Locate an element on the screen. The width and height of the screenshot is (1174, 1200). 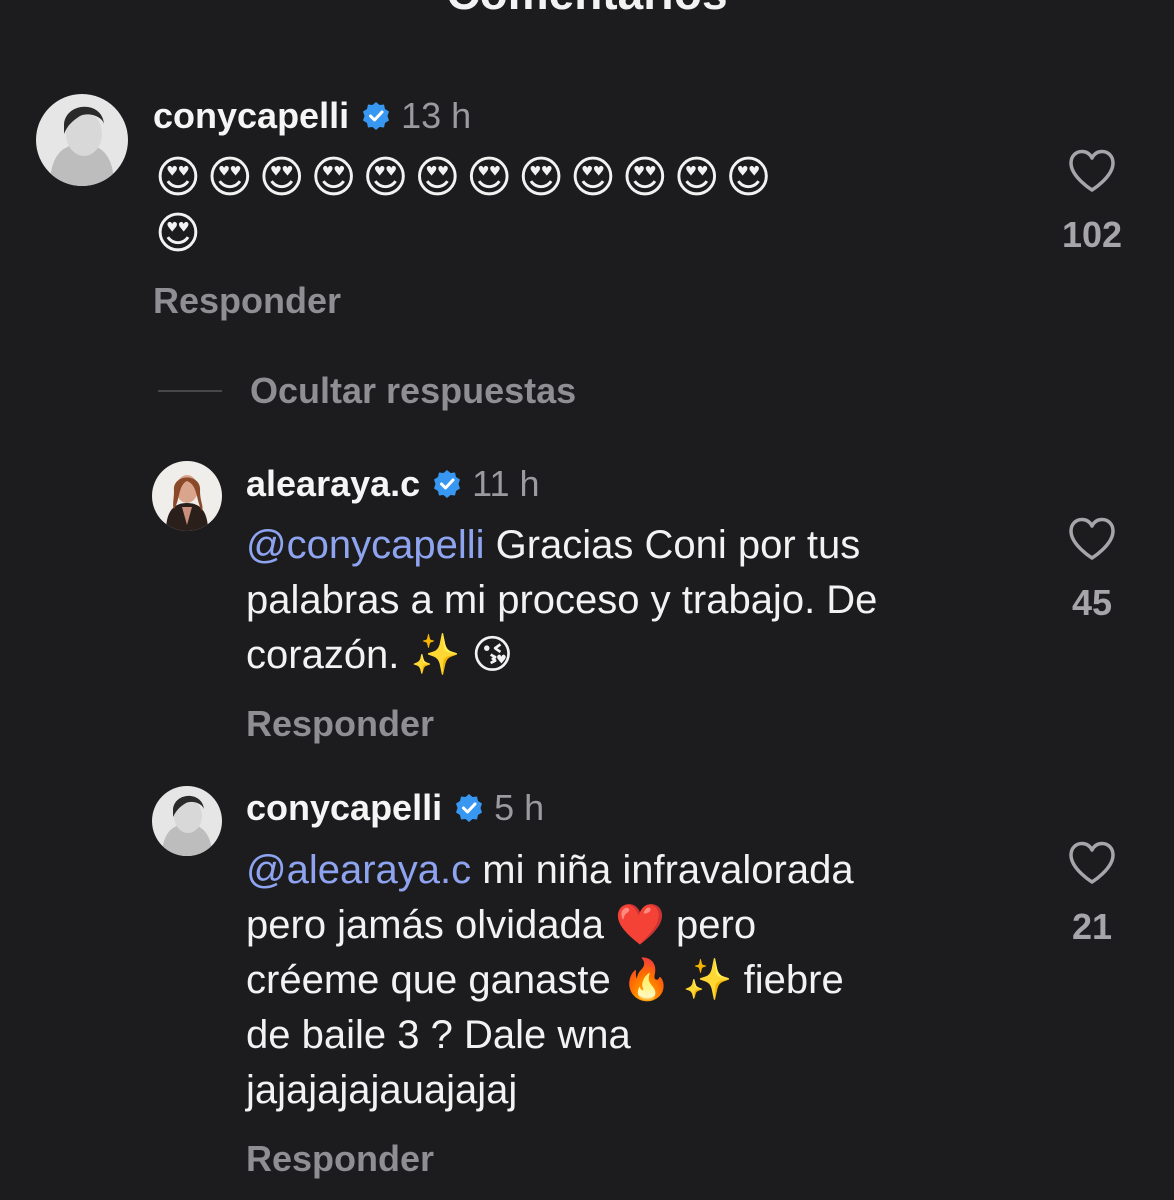
reply-text-segment: mi niña infravalorada is located at coordinates (662, 870).